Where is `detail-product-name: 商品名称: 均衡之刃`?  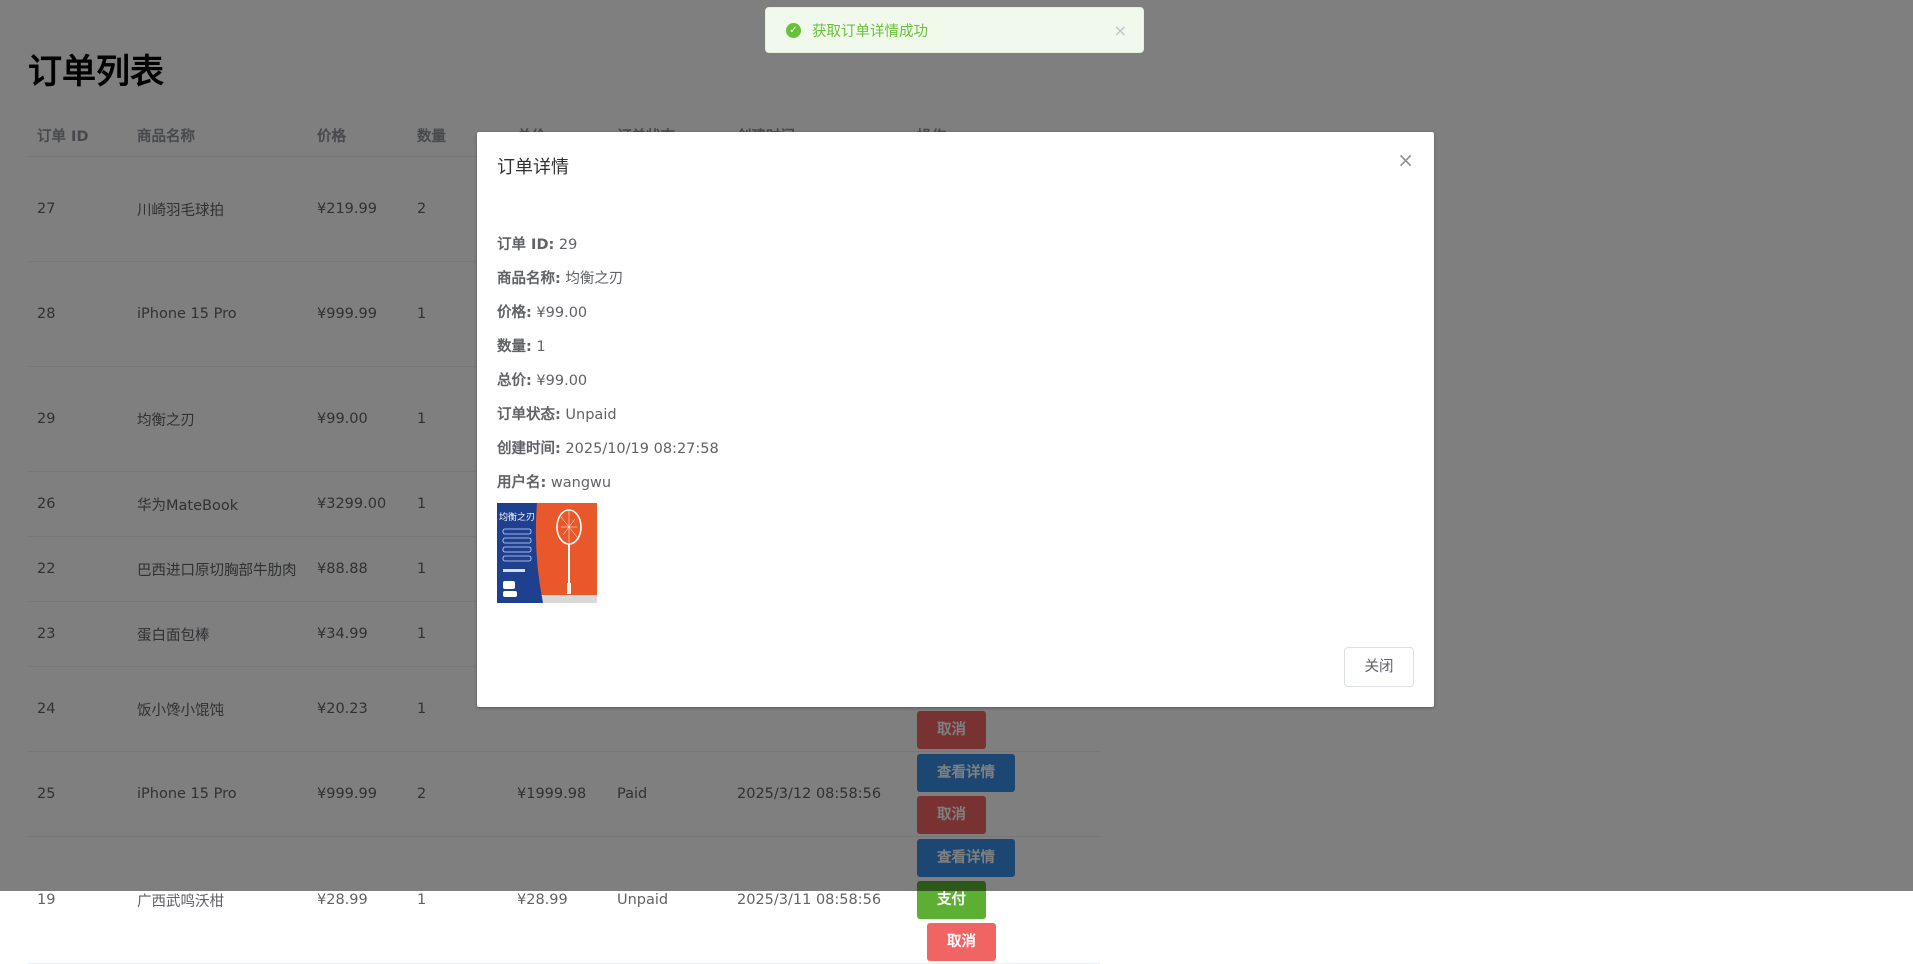
detail-product-name: 商品名称: 均衡之刃 is located at coordinates (560, 277).